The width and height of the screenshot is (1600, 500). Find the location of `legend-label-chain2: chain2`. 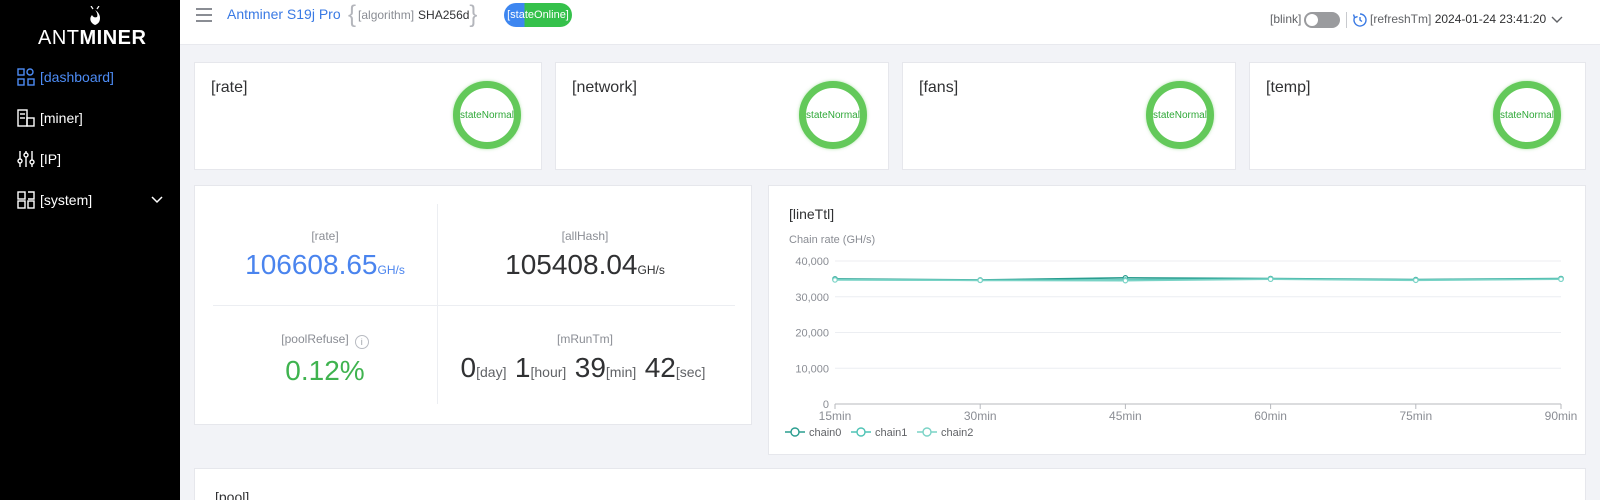

legend-label-chain2: chain2 is located at coordinates (957, 433).